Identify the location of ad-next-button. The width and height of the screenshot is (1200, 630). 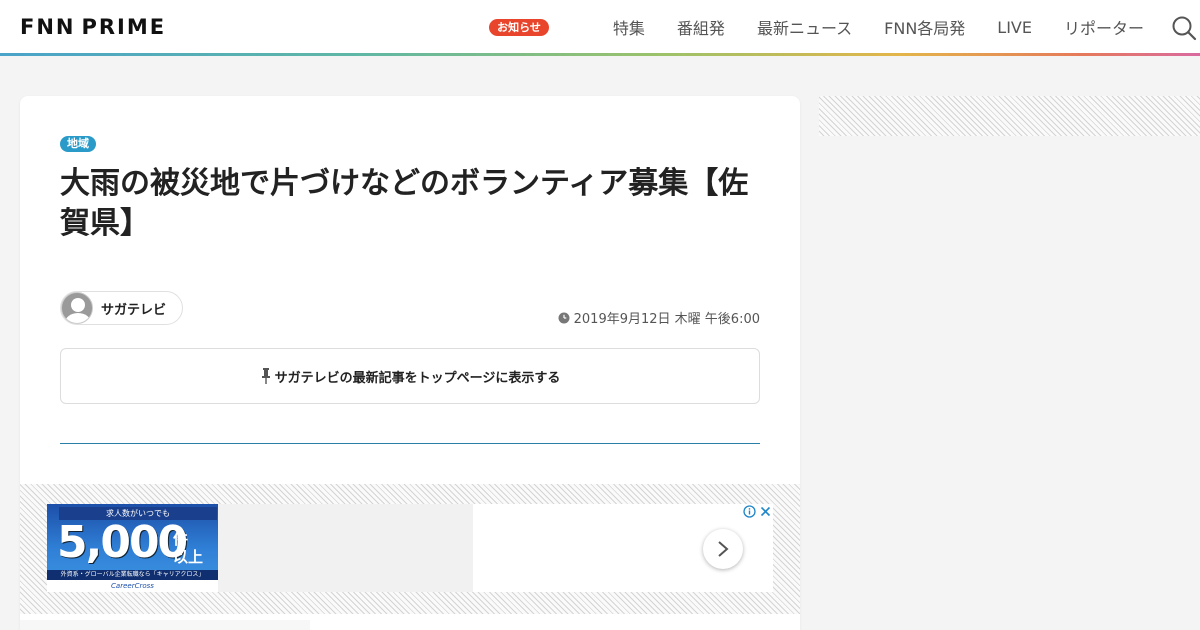
(723, 549).